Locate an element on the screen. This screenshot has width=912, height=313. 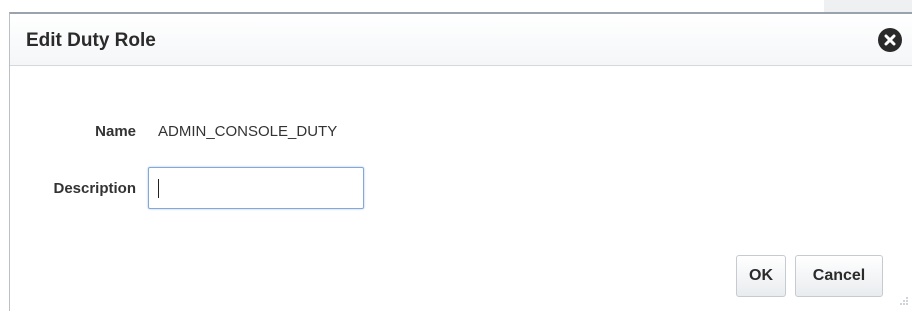
description-input is located at coordinates (256, 188).